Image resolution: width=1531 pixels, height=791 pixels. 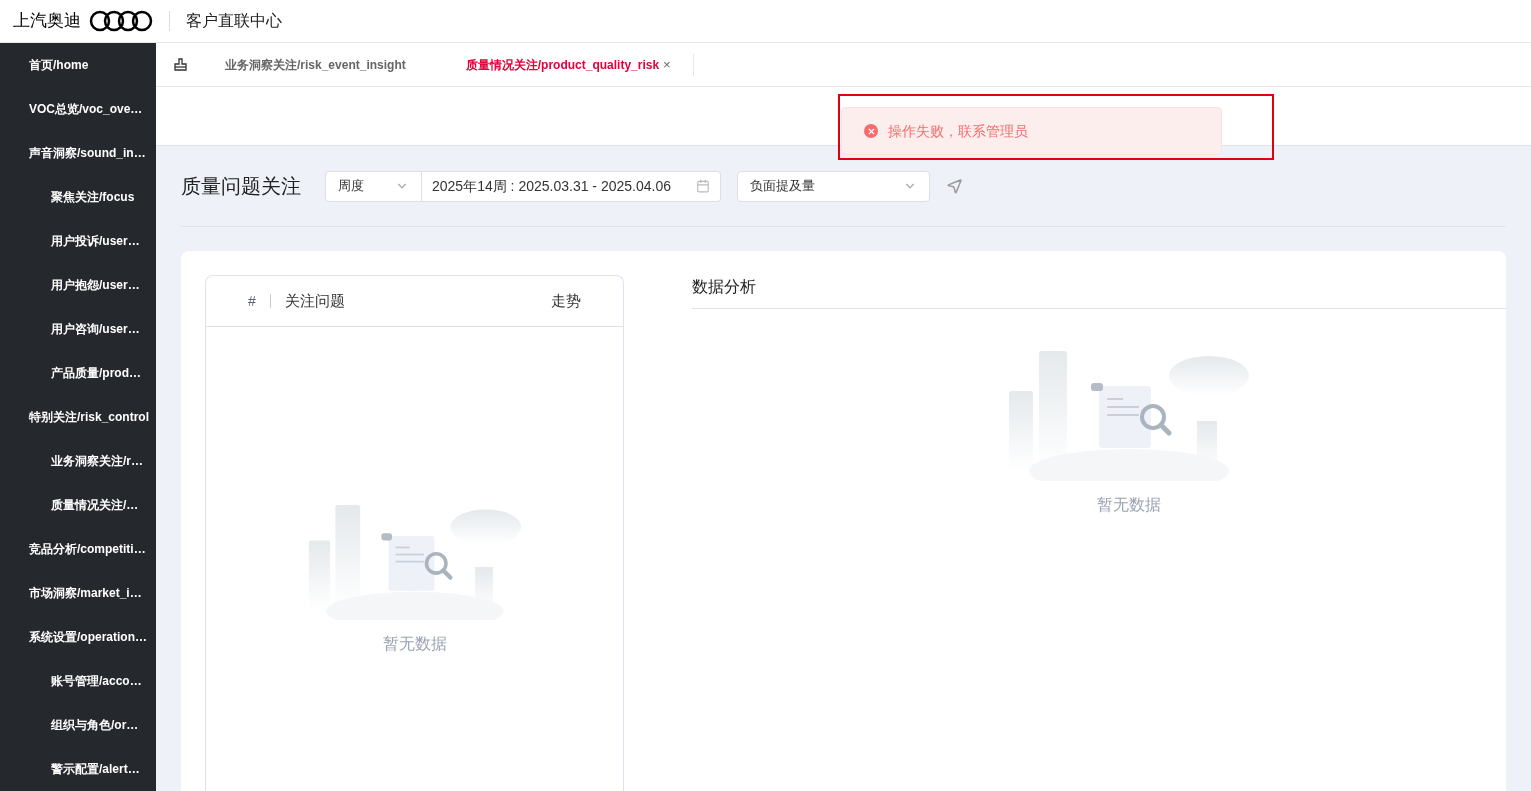 I want to click on column-header: 走势, so click(x=566, y=300).